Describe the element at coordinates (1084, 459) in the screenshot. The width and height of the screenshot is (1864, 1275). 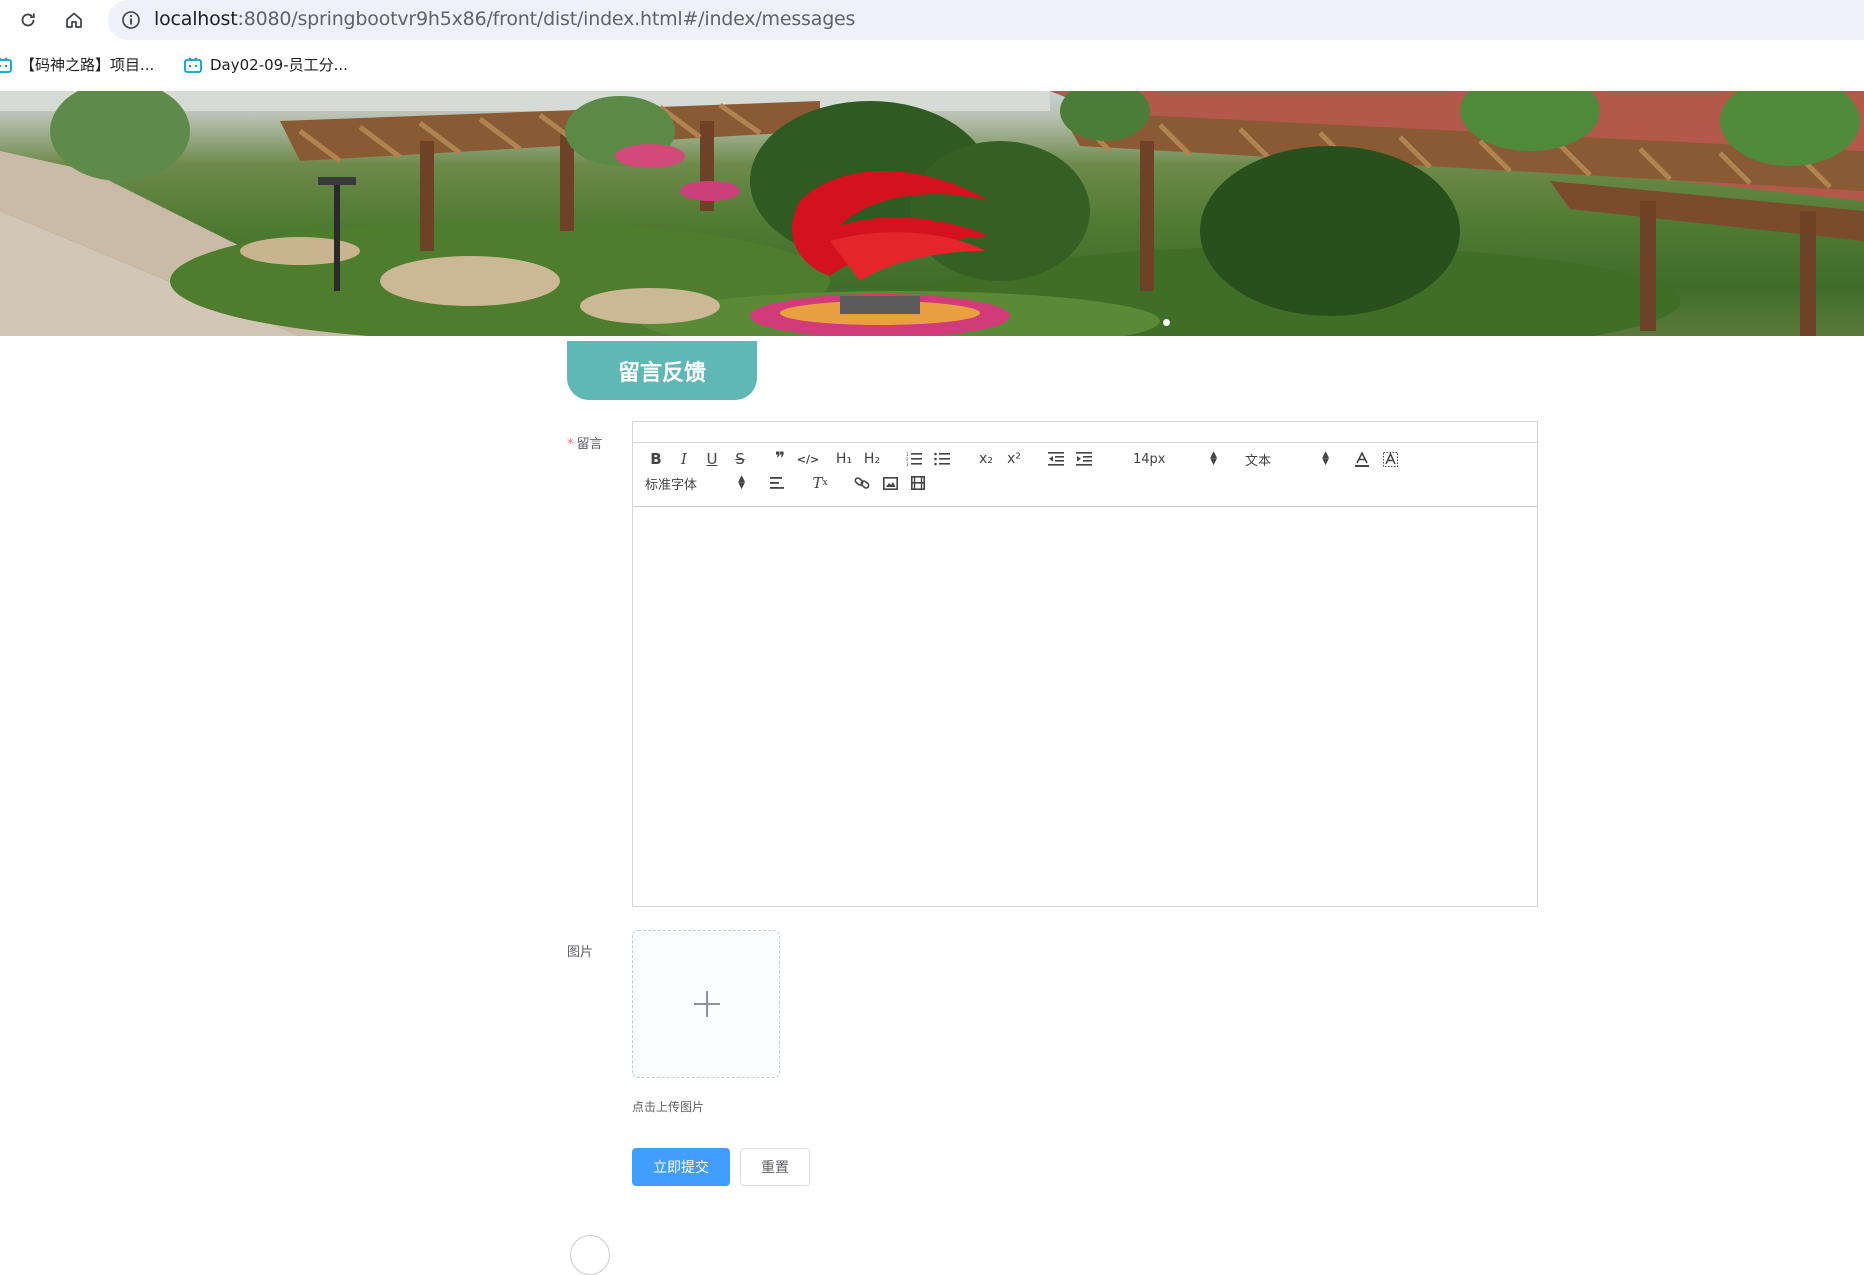
I see `indent-icon` at that location.